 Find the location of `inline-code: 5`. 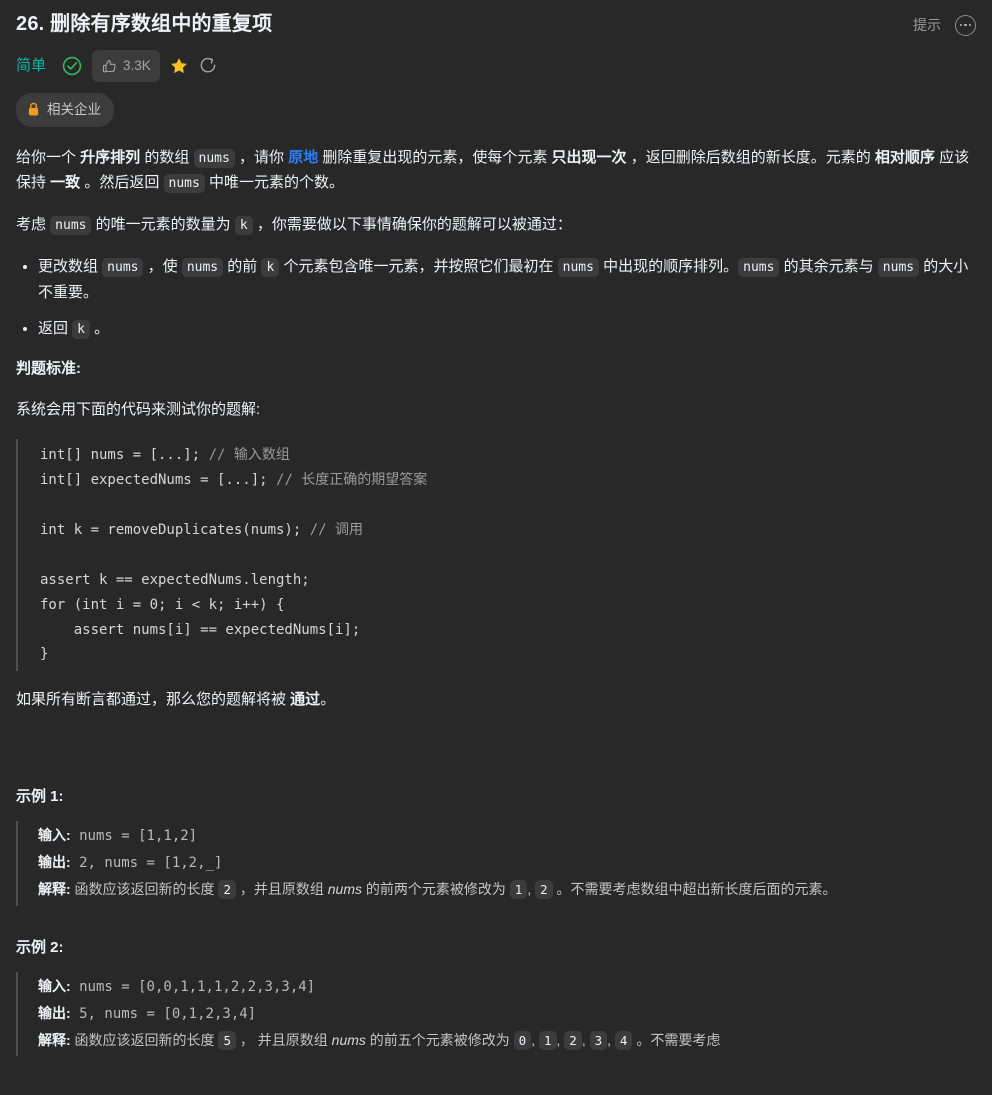

inline-code: 5 is located at coordinates (227, 1040).